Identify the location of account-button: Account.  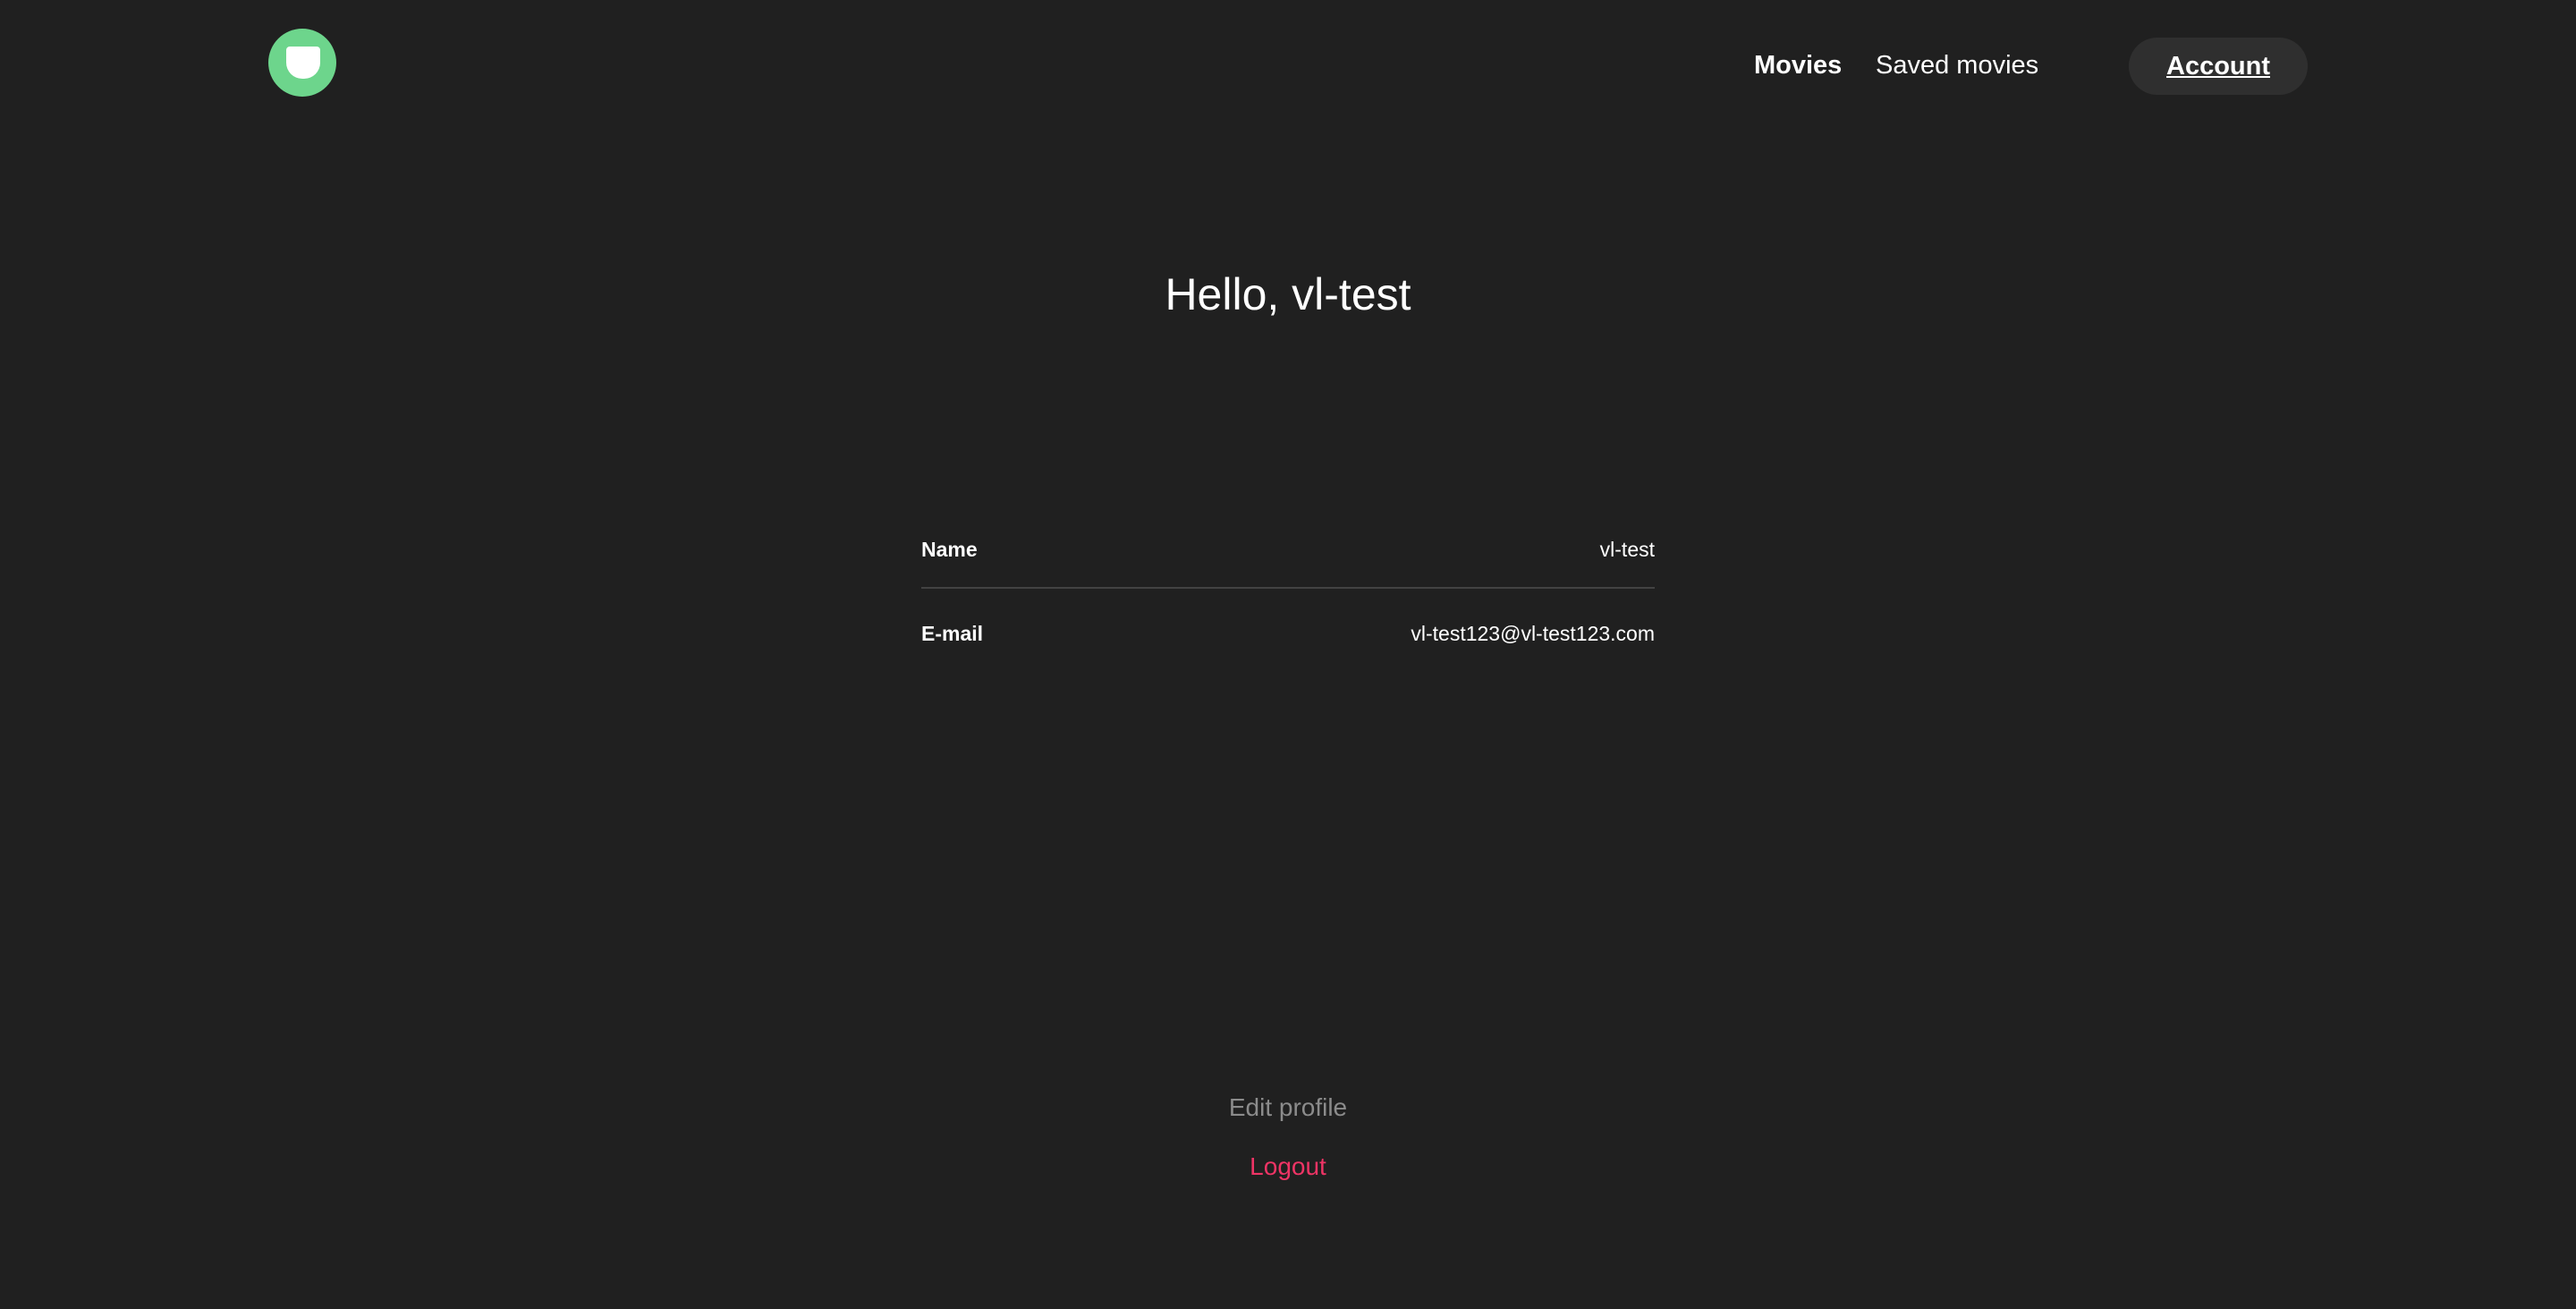
(2218, 66).